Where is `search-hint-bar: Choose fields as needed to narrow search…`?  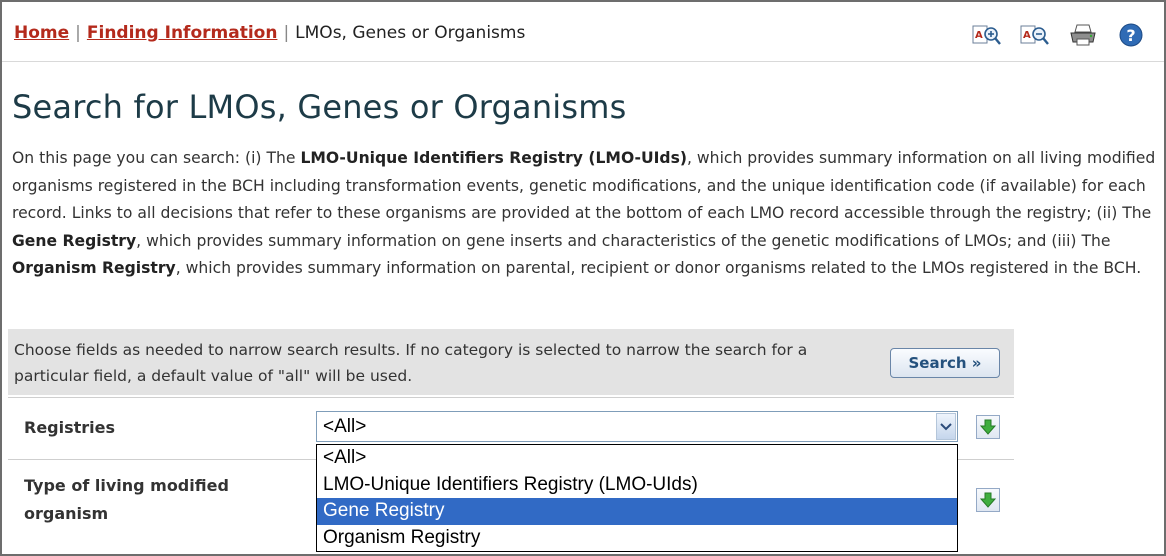
search-hint-bar: Choose fields as needed to narrow search… is located at coordinates (511, 362).